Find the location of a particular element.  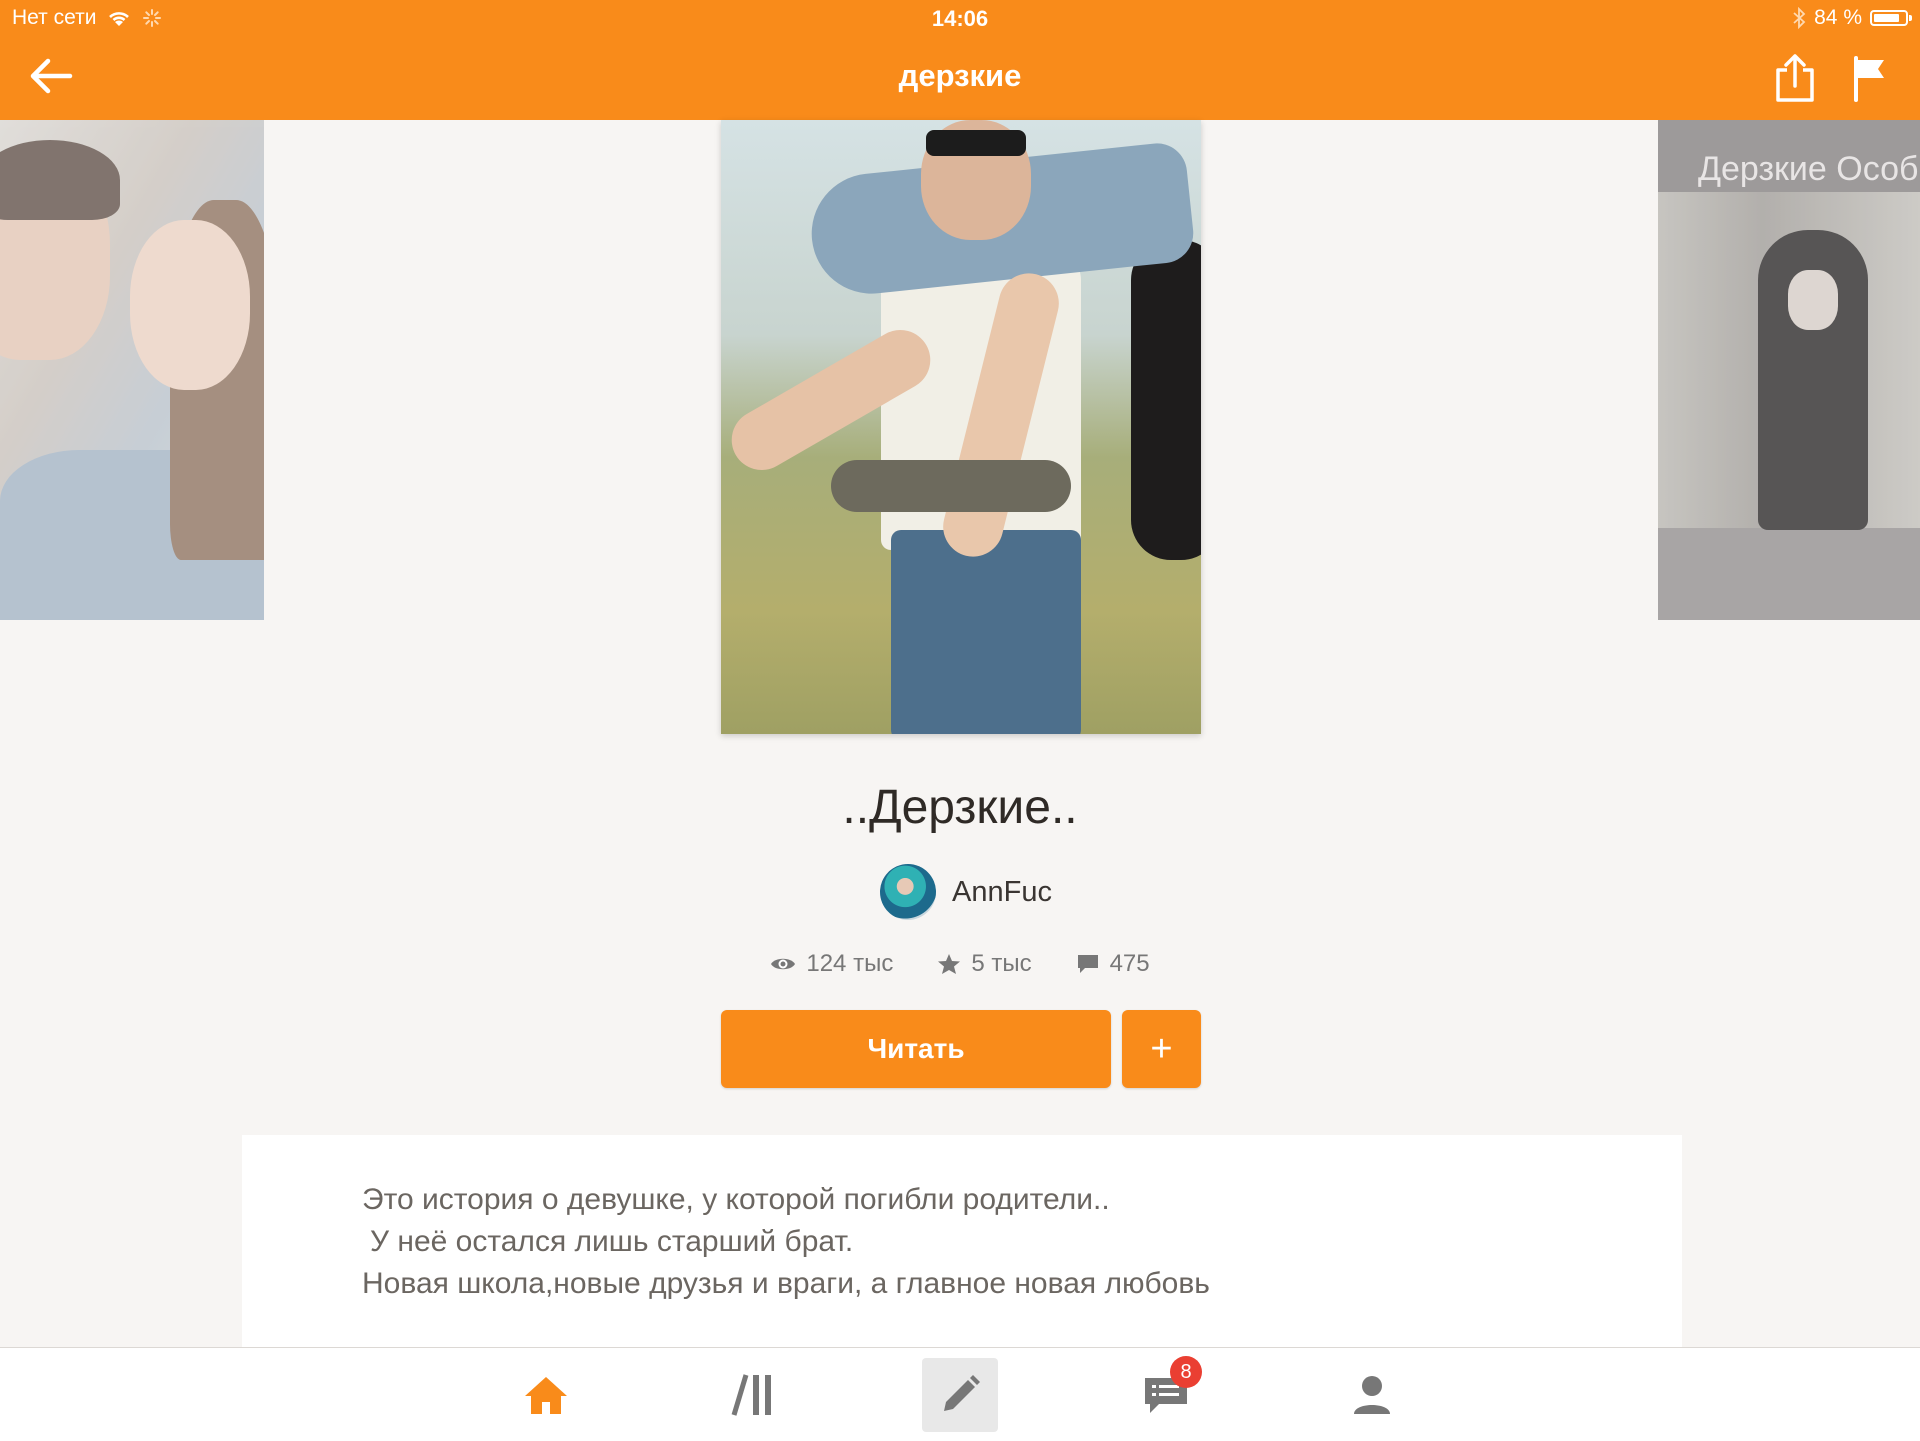

tab-library is located at coordinates (754, 1395).